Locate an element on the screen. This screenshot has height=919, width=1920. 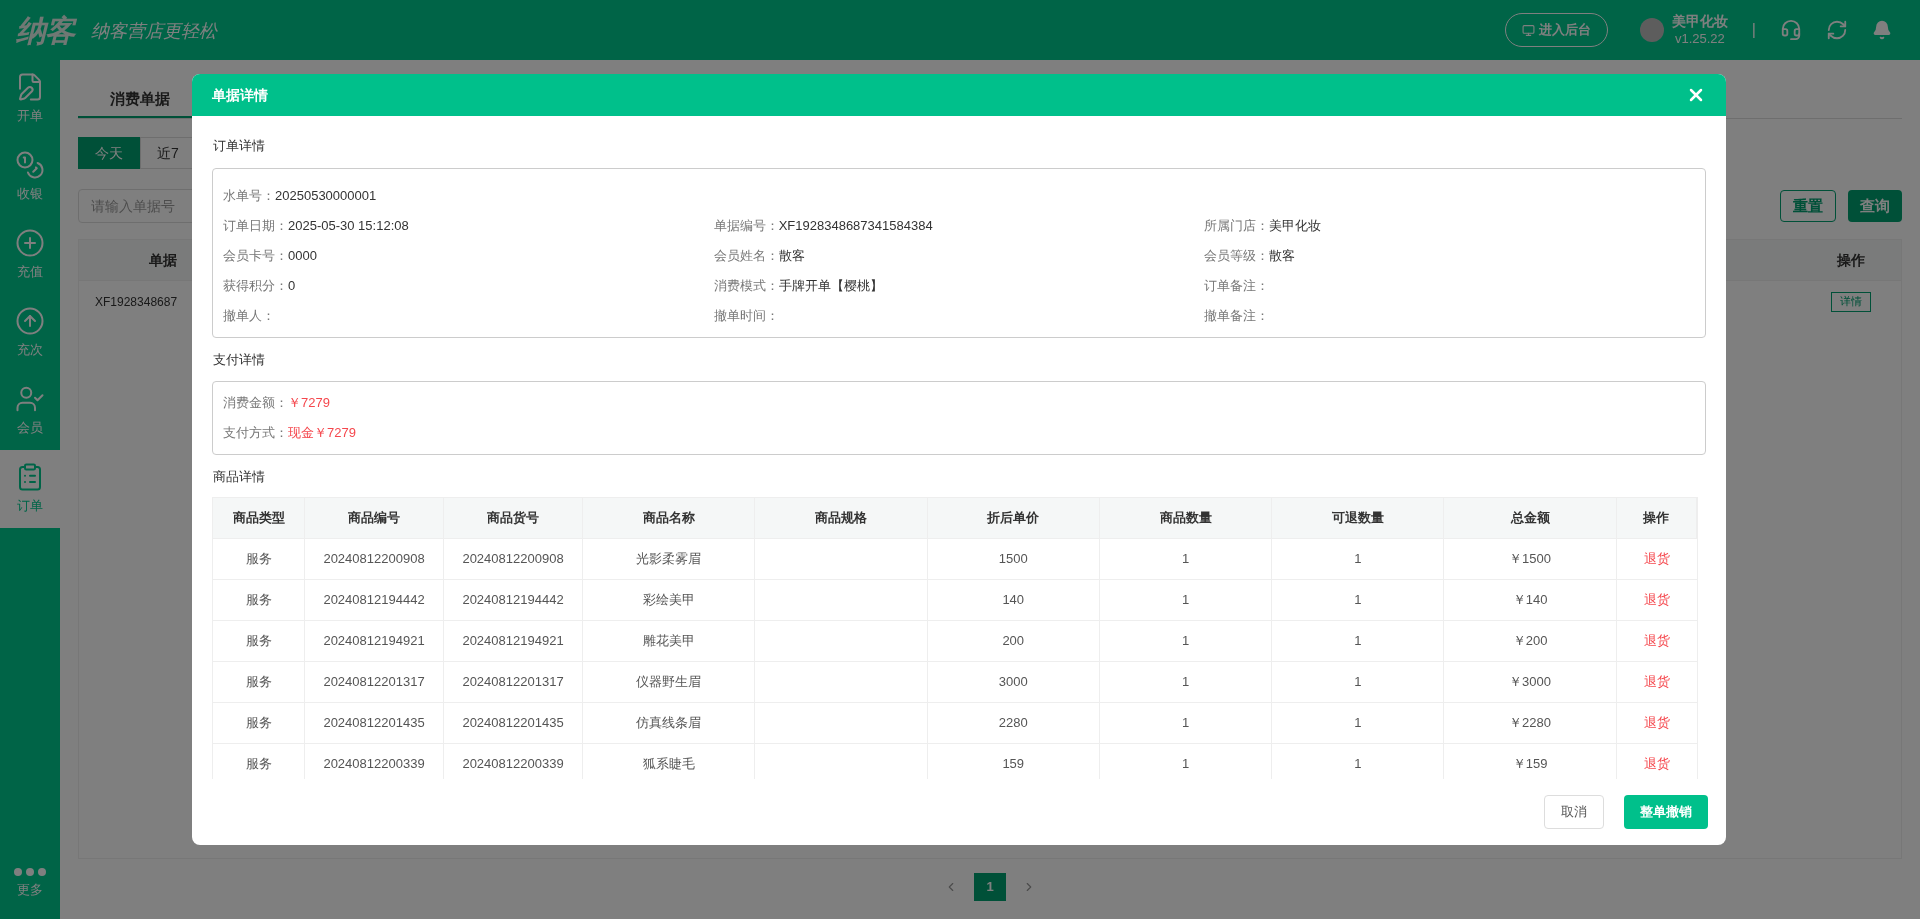
cancel-button: 取消 is located at coordinates (1574, 812).